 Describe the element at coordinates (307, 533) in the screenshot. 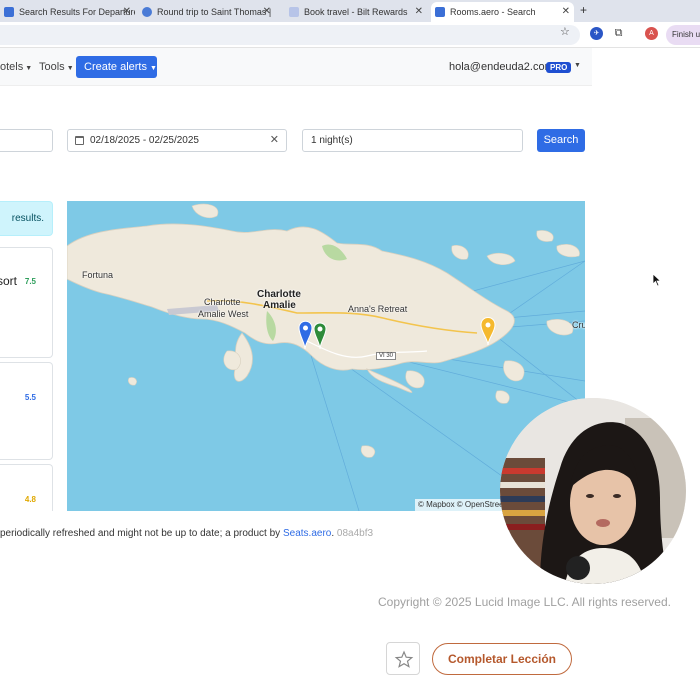

I see `seats-aero-link: Seats.aero` at that location.